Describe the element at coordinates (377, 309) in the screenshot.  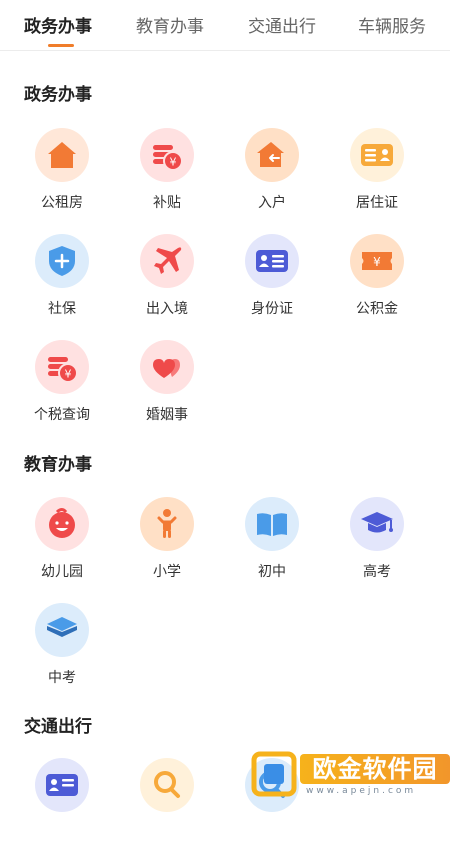
I see `service-item-label: 公积金` at that location.